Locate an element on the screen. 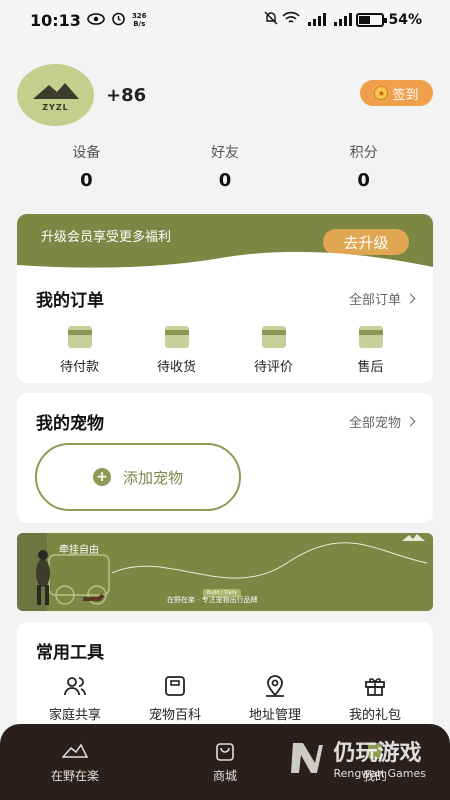 Image resolution: width=450 pixels, height=800 pixels. tools-title: 常用工具 is located at coordinates (70, 653).